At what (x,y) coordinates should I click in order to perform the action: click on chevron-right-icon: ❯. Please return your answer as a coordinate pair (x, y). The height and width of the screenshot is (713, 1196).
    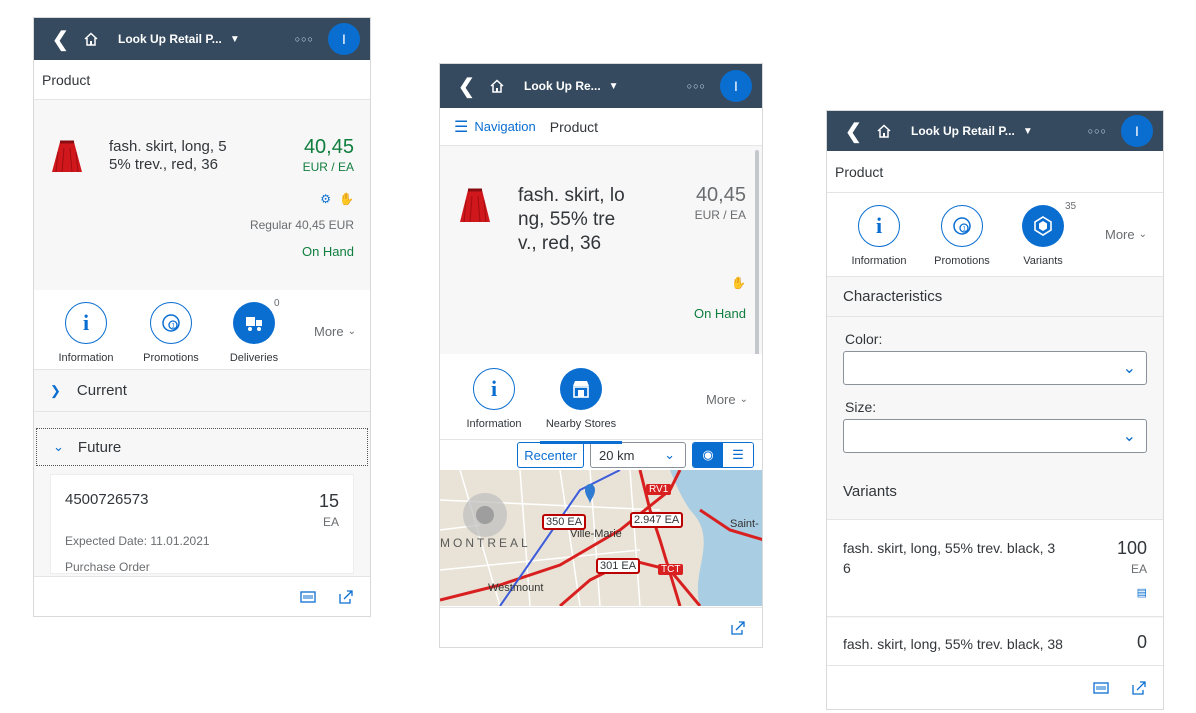
    Looking at the image, I should click on (55, 390).